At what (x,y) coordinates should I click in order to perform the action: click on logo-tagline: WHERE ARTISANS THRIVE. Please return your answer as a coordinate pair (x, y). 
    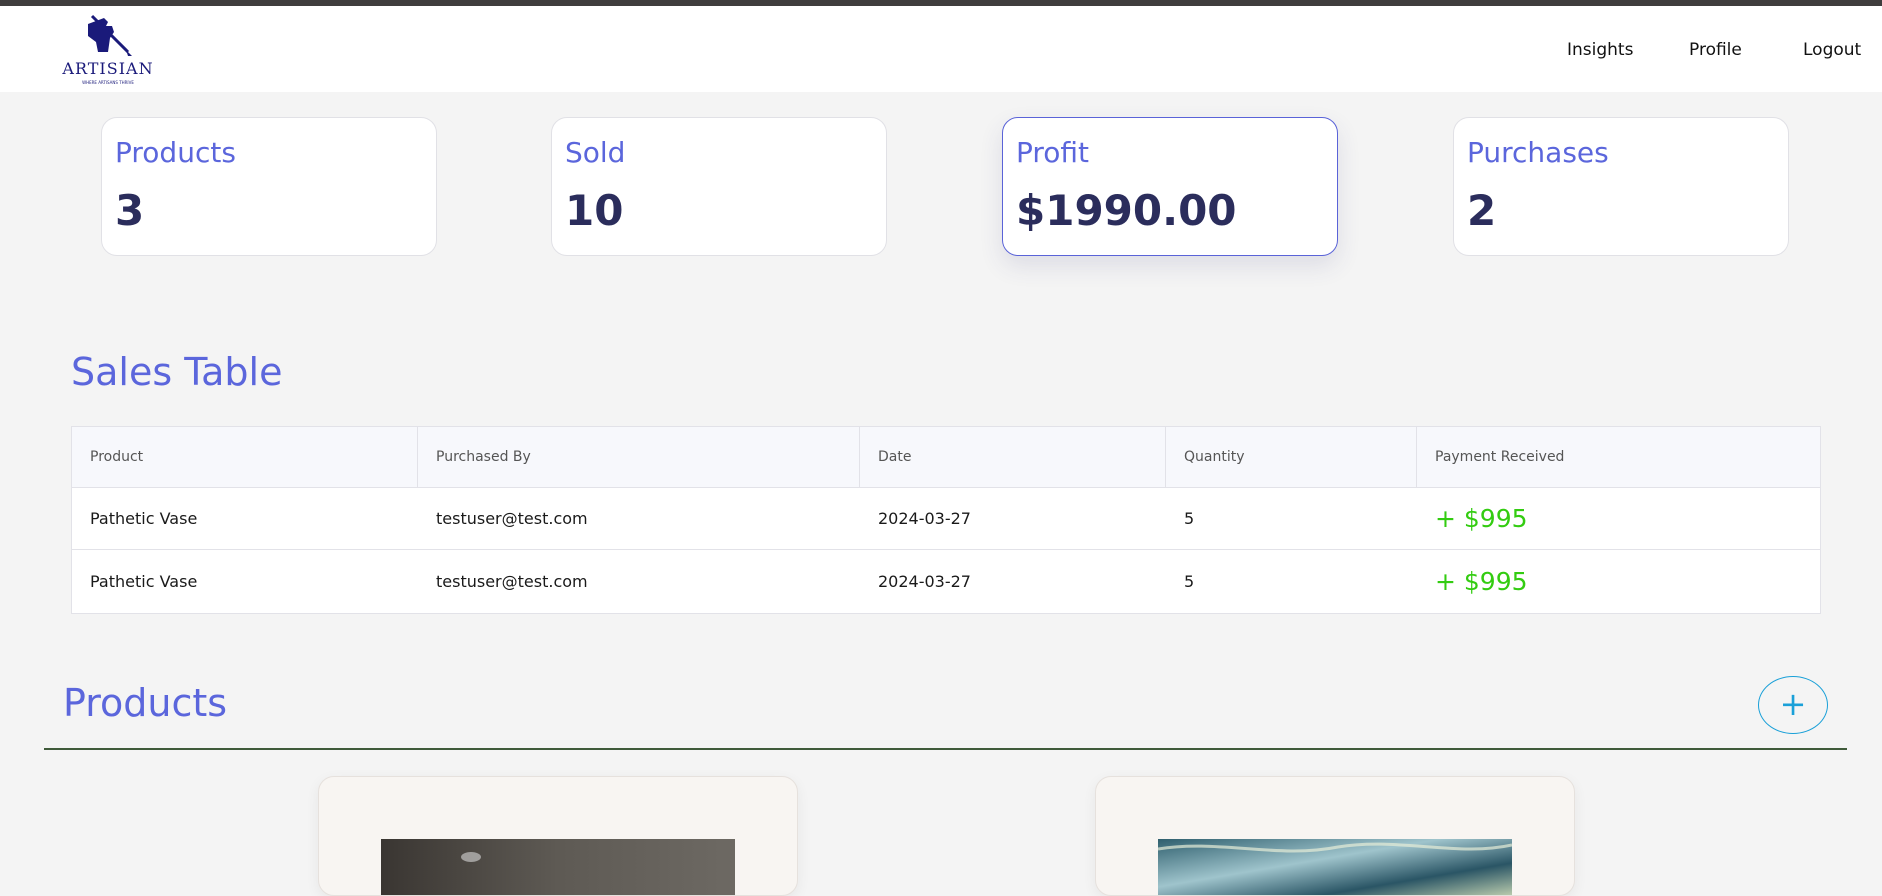
    Looking at the image, I should click on (108, 82).